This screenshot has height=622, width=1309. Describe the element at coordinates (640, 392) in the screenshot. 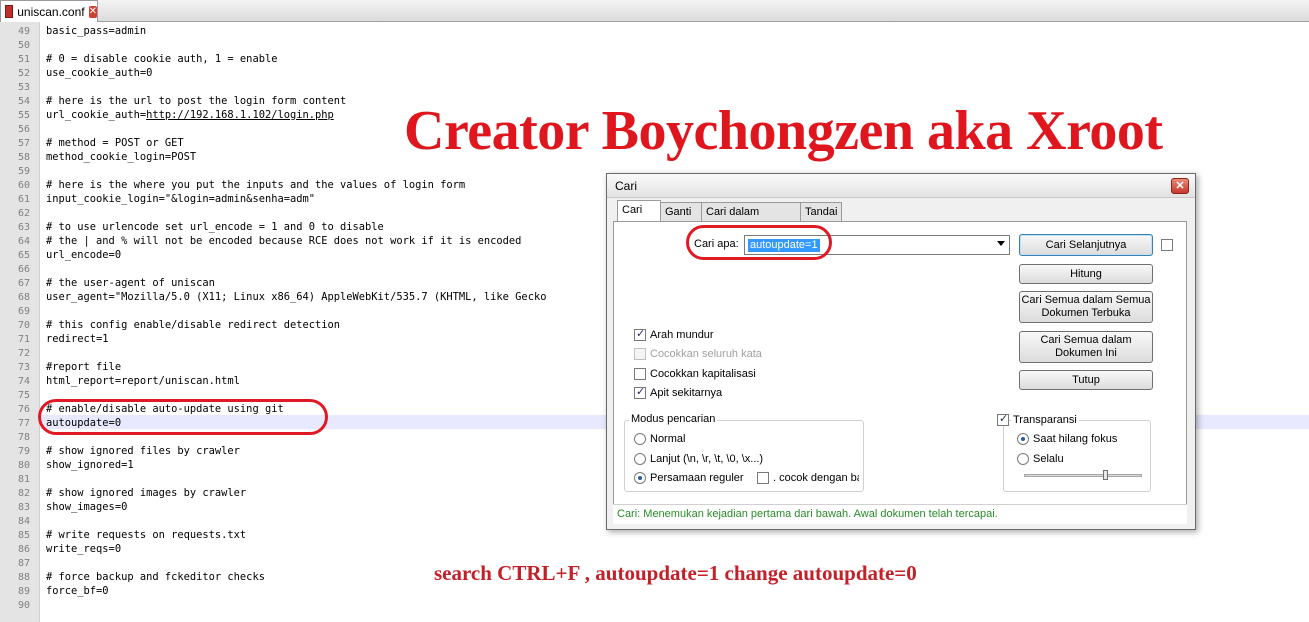

I see `wrap-around-checkbox` at that location.